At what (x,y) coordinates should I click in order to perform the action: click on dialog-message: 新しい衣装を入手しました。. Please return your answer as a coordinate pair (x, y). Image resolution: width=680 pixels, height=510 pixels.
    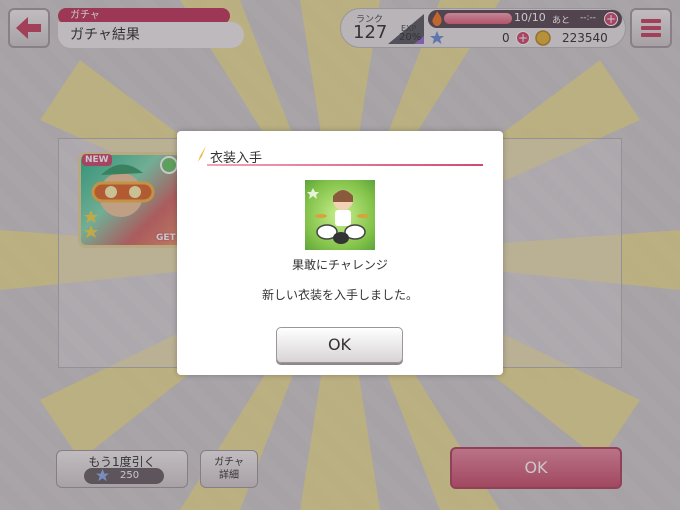
    Looking at the image, I should click on (339, 295).